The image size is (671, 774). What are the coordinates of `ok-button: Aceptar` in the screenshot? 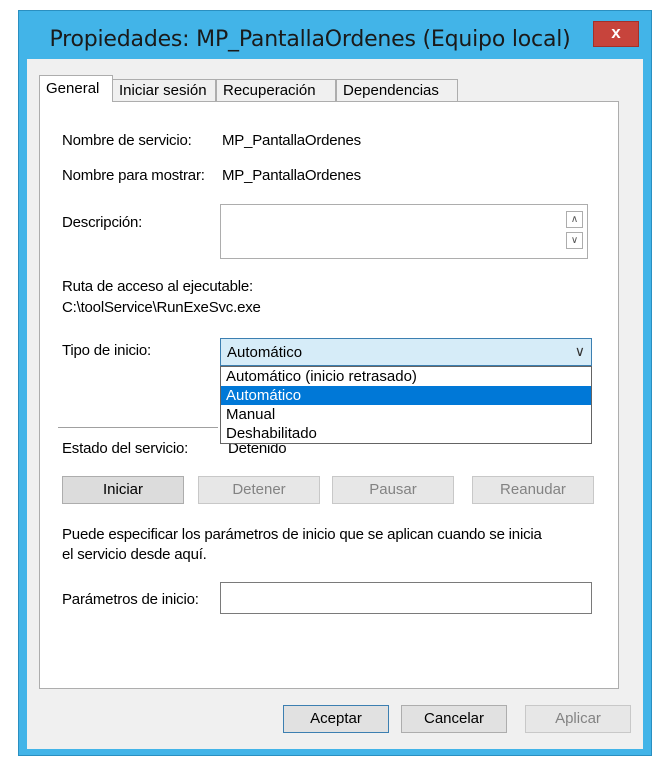 It's located at (336, 719).